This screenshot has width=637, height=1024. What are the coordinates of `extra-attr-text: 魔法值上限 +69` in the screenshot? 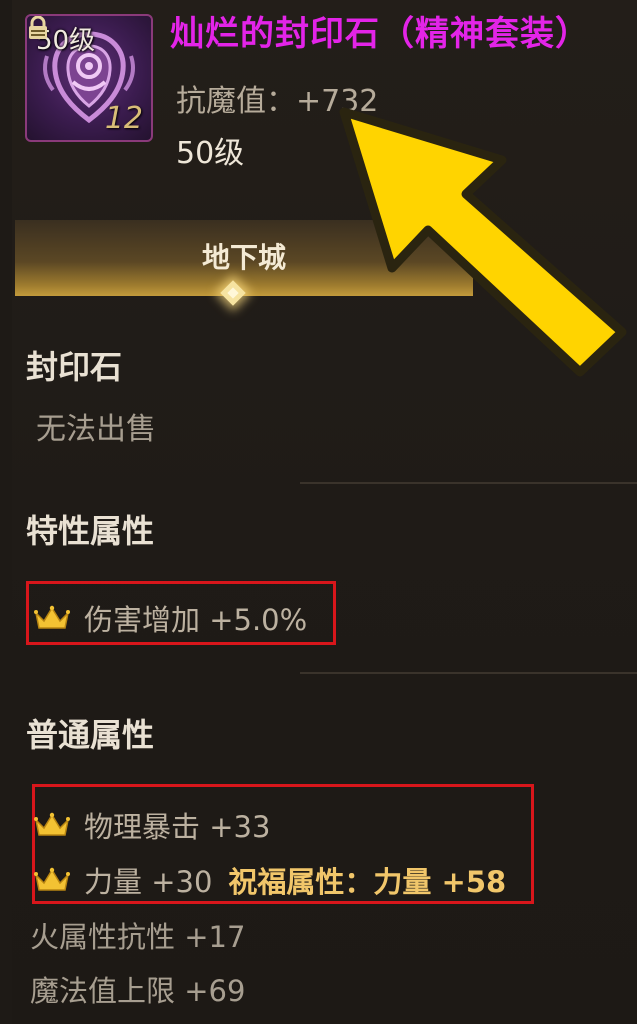 It's located at (138, 991).